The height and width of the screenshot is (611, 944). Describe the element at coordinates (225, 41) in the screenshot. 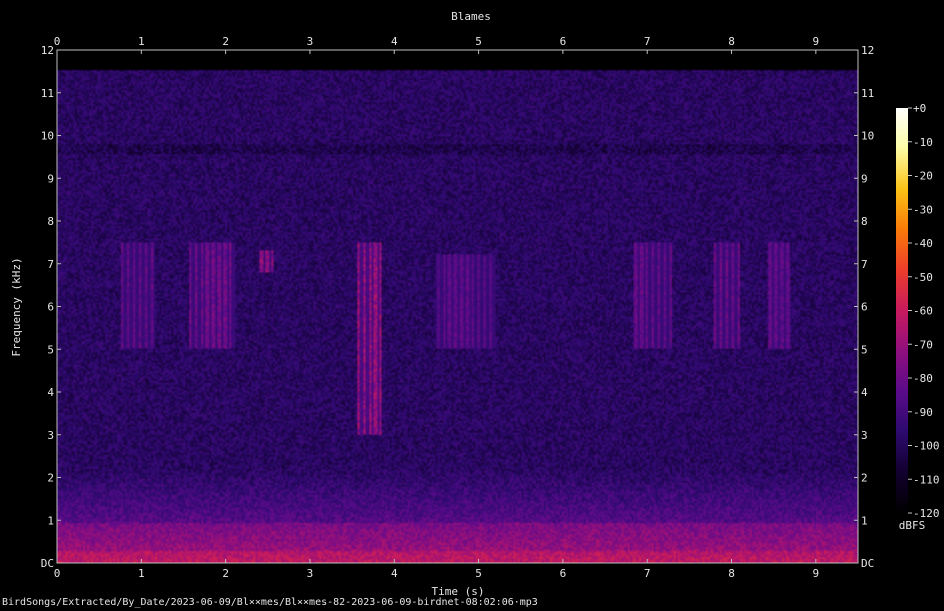

I see `x-tick-label-top: 2` at that location.